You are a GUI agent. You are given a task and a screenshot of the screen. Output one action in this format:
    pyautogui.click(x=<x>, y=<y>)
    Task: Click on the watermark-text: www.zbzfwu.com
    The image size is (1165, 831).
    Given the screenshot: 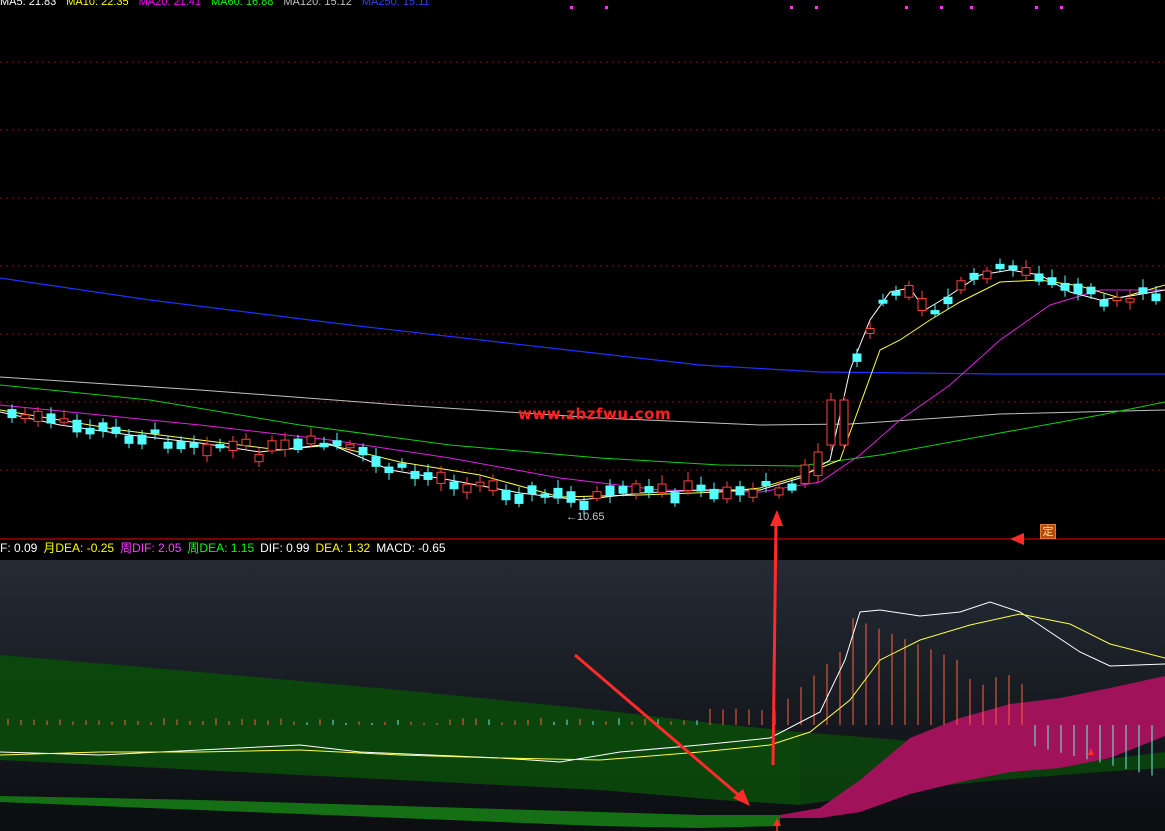 What is the action you would take?
    pyautogui.click(x=595, y=414)
    